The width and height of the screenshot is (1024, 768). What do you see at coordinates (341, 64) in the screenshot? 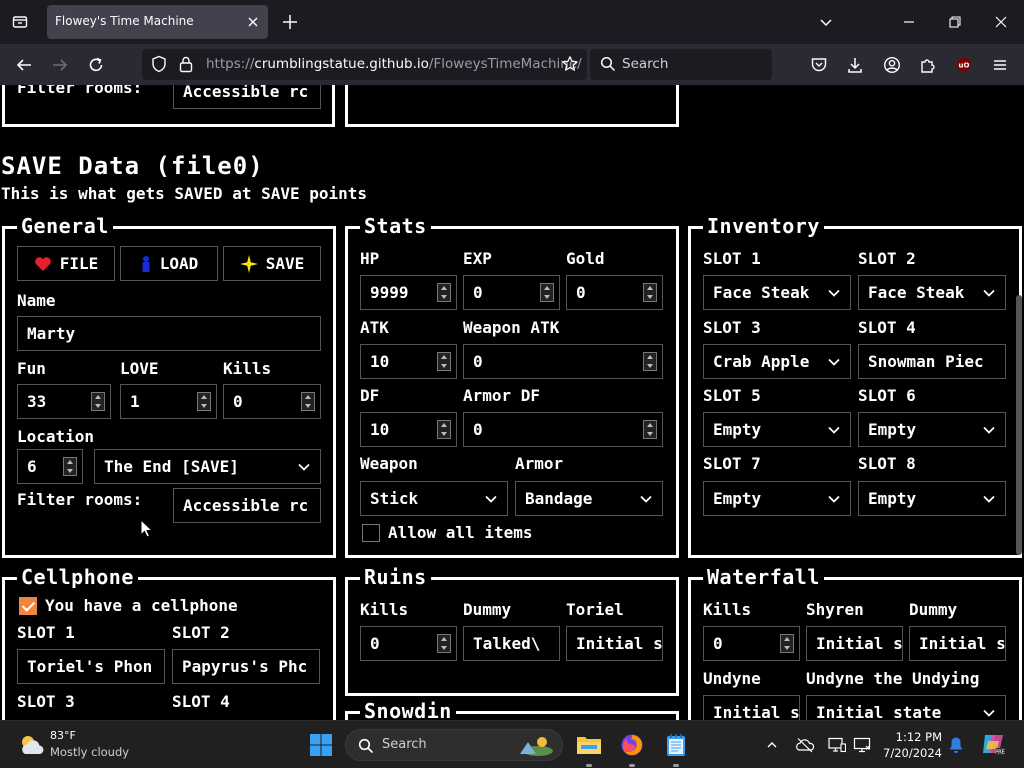
I see `url-host: crumblingstatue.github.io` at bounding box center [341, 64].